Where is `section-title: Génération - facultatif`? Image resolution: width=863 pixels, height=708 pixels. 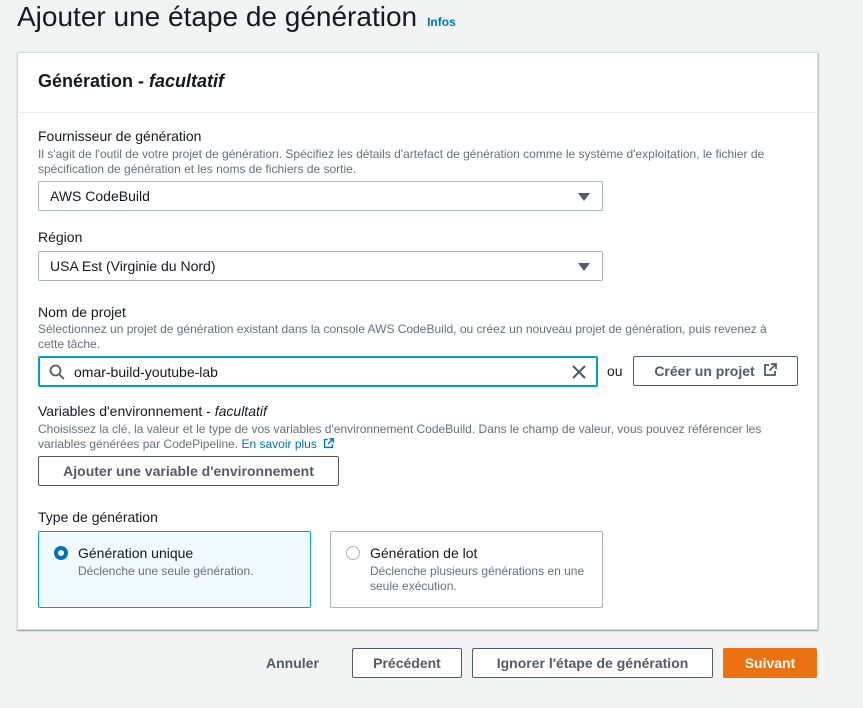
section-title: Génération - facultatif is located at coordinates (131, 81).